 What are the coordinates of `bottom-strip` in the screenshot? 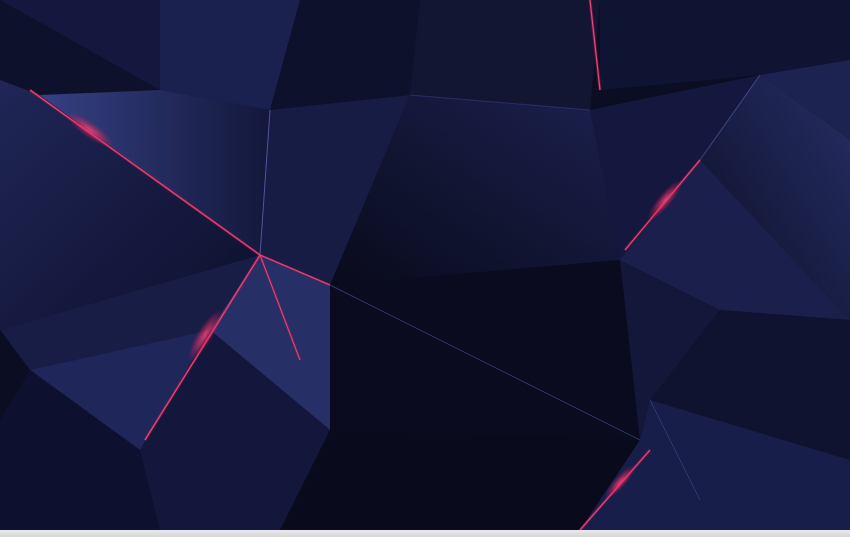 It's located at (425, 533).